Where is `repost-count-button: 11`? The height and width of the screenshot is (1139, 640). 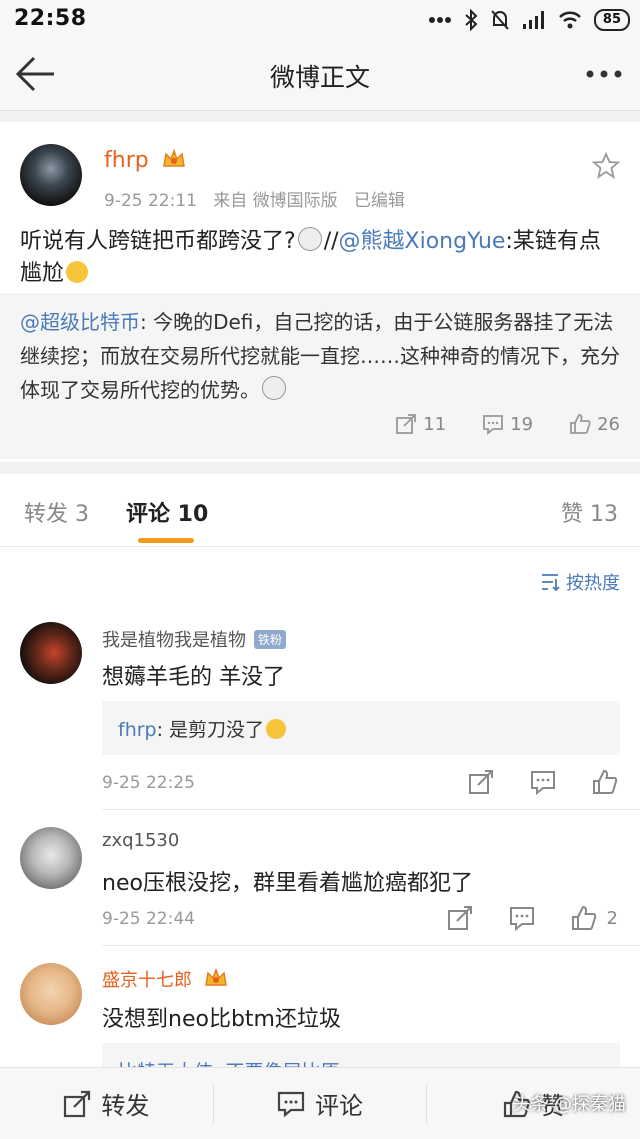 repost-count-button: 11 is located at coordinates (420, 424).